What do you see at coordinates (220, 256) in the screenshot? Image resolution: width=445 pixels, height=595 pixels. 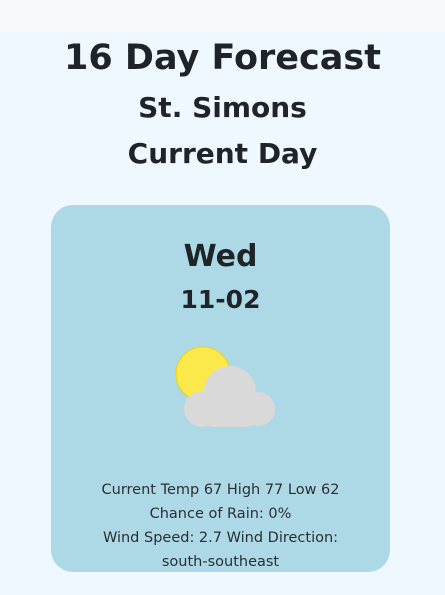 I see `forecast-day: Wed` at bounding box center [220, 256].